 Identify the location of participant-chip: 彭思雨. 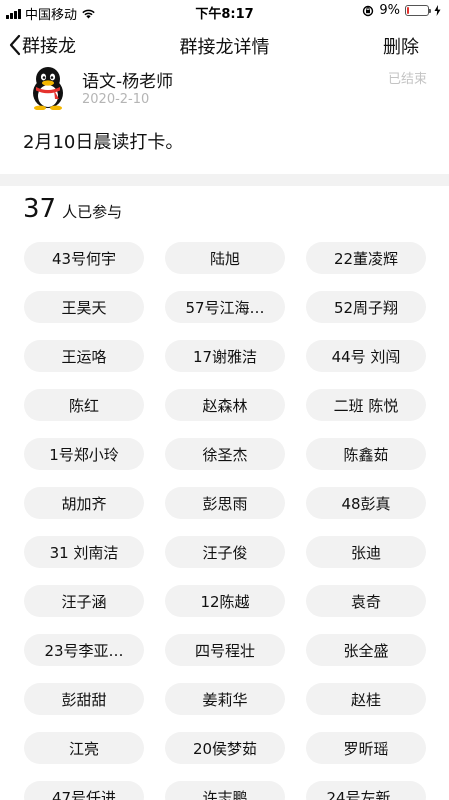
(225, 503).